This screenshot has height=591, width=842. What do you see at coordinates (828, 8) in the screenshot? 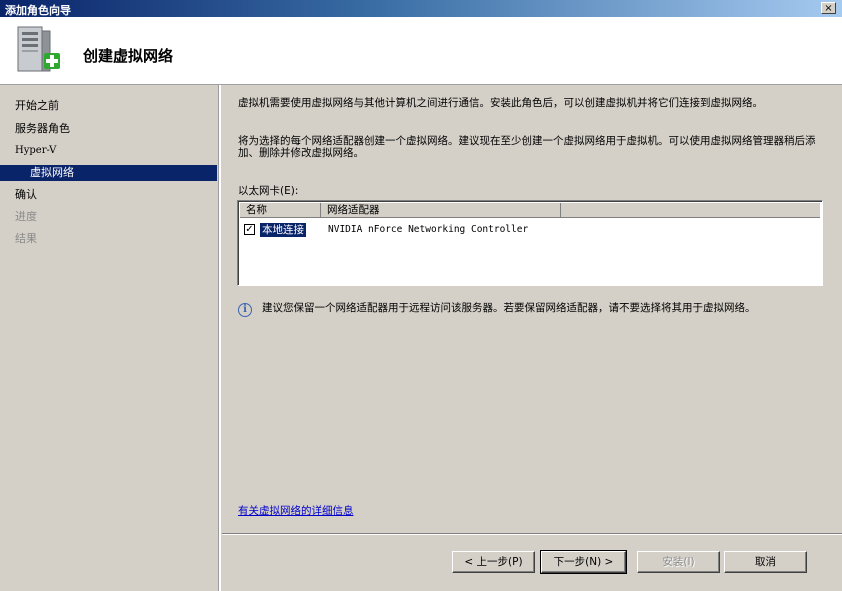
I see `close-icon: ×` at bounding box center [828, 8].